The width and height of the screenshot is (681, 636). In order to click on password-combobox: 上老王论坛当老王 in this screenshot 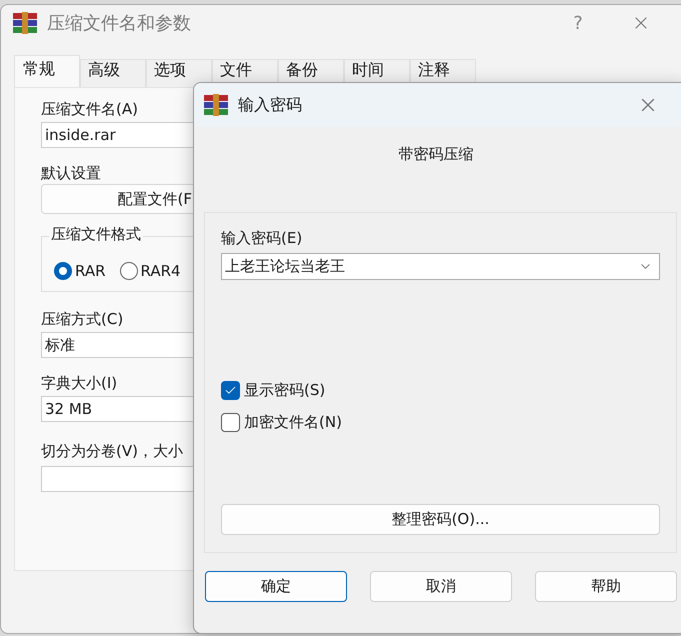, I will do `click(440, 266)`.